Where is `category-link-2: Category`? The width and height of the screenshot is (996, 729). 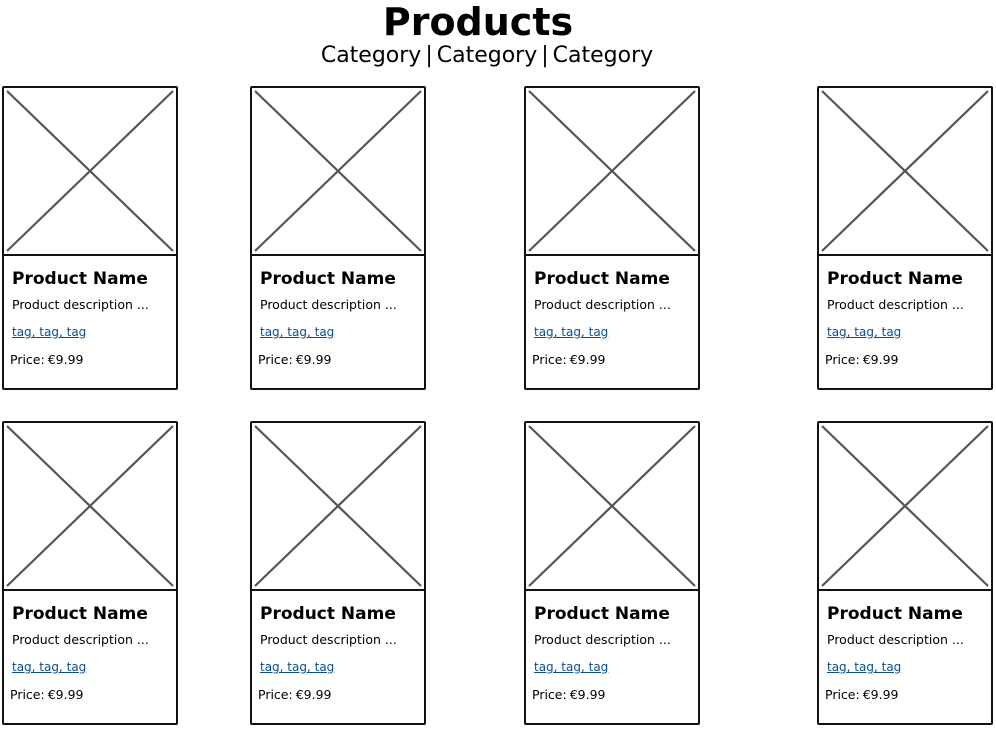 category-link-2: Category is located at coordinates (487, 55).